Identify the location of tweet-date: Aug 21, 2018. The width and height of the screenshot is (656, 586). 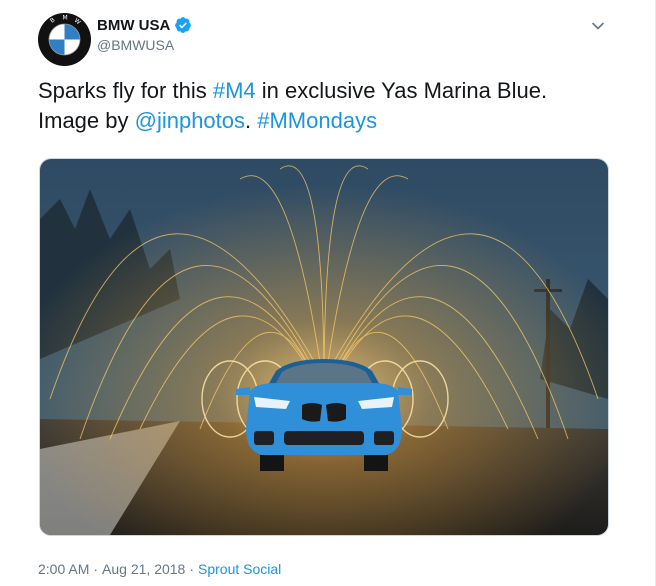
(143, 569).